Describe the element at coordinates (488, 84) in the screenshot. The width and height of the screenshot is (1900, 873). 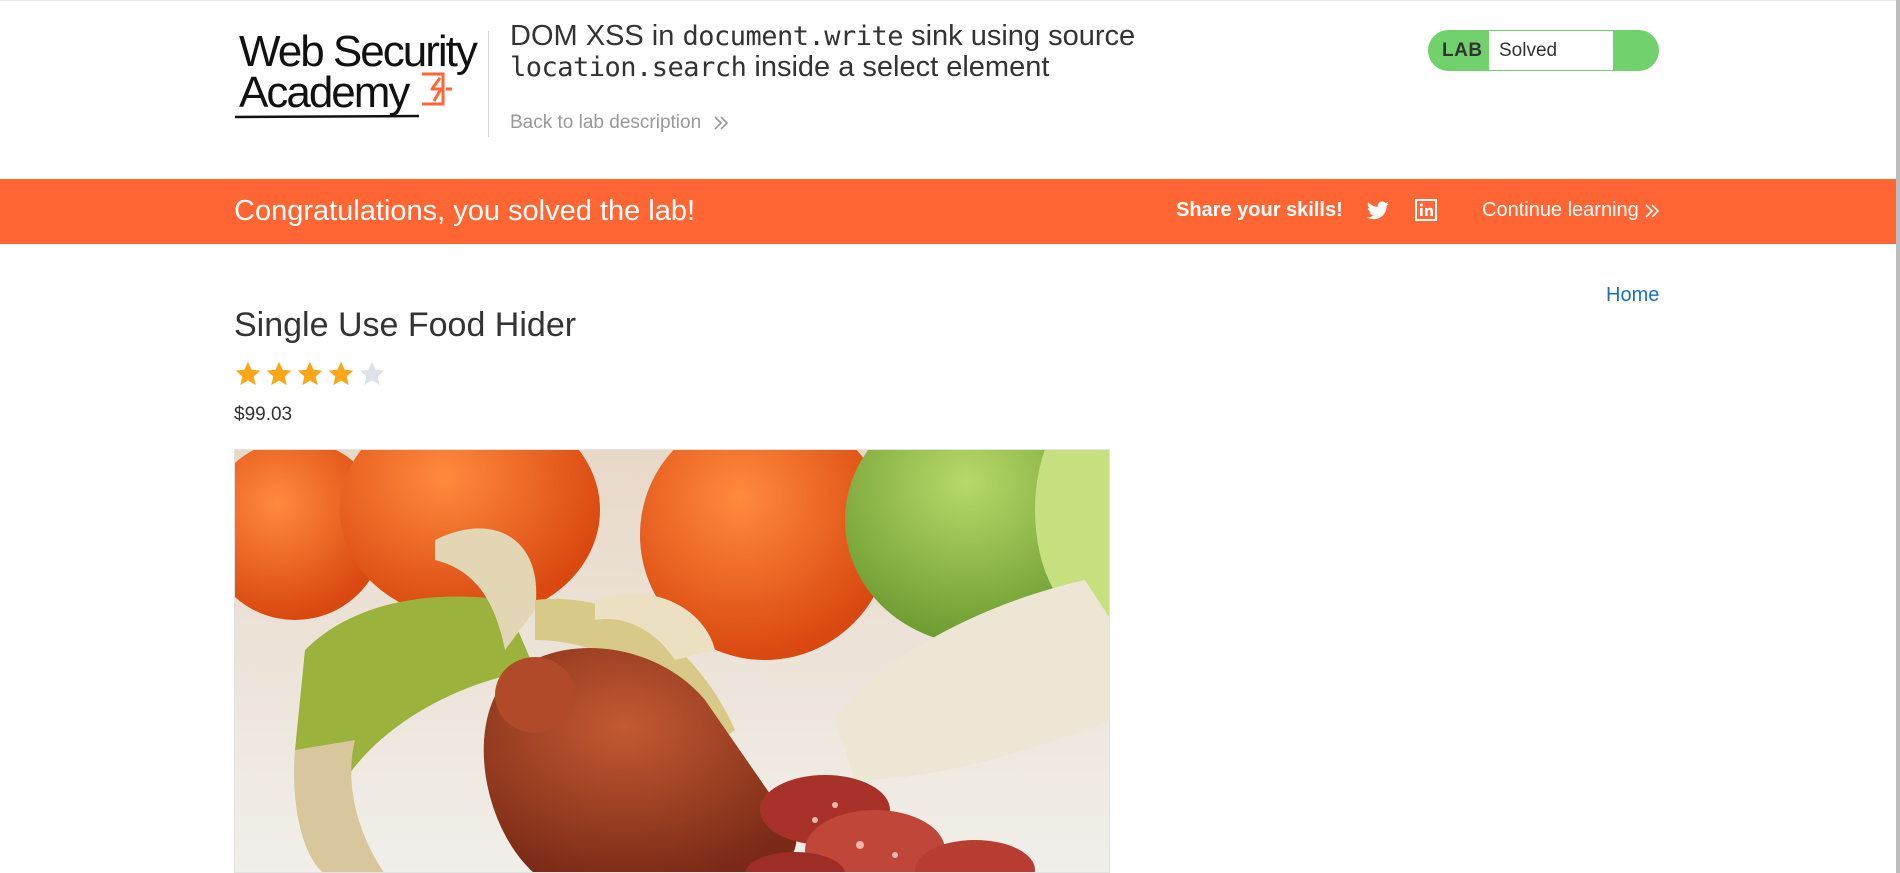
I see `title-divider` at that location.